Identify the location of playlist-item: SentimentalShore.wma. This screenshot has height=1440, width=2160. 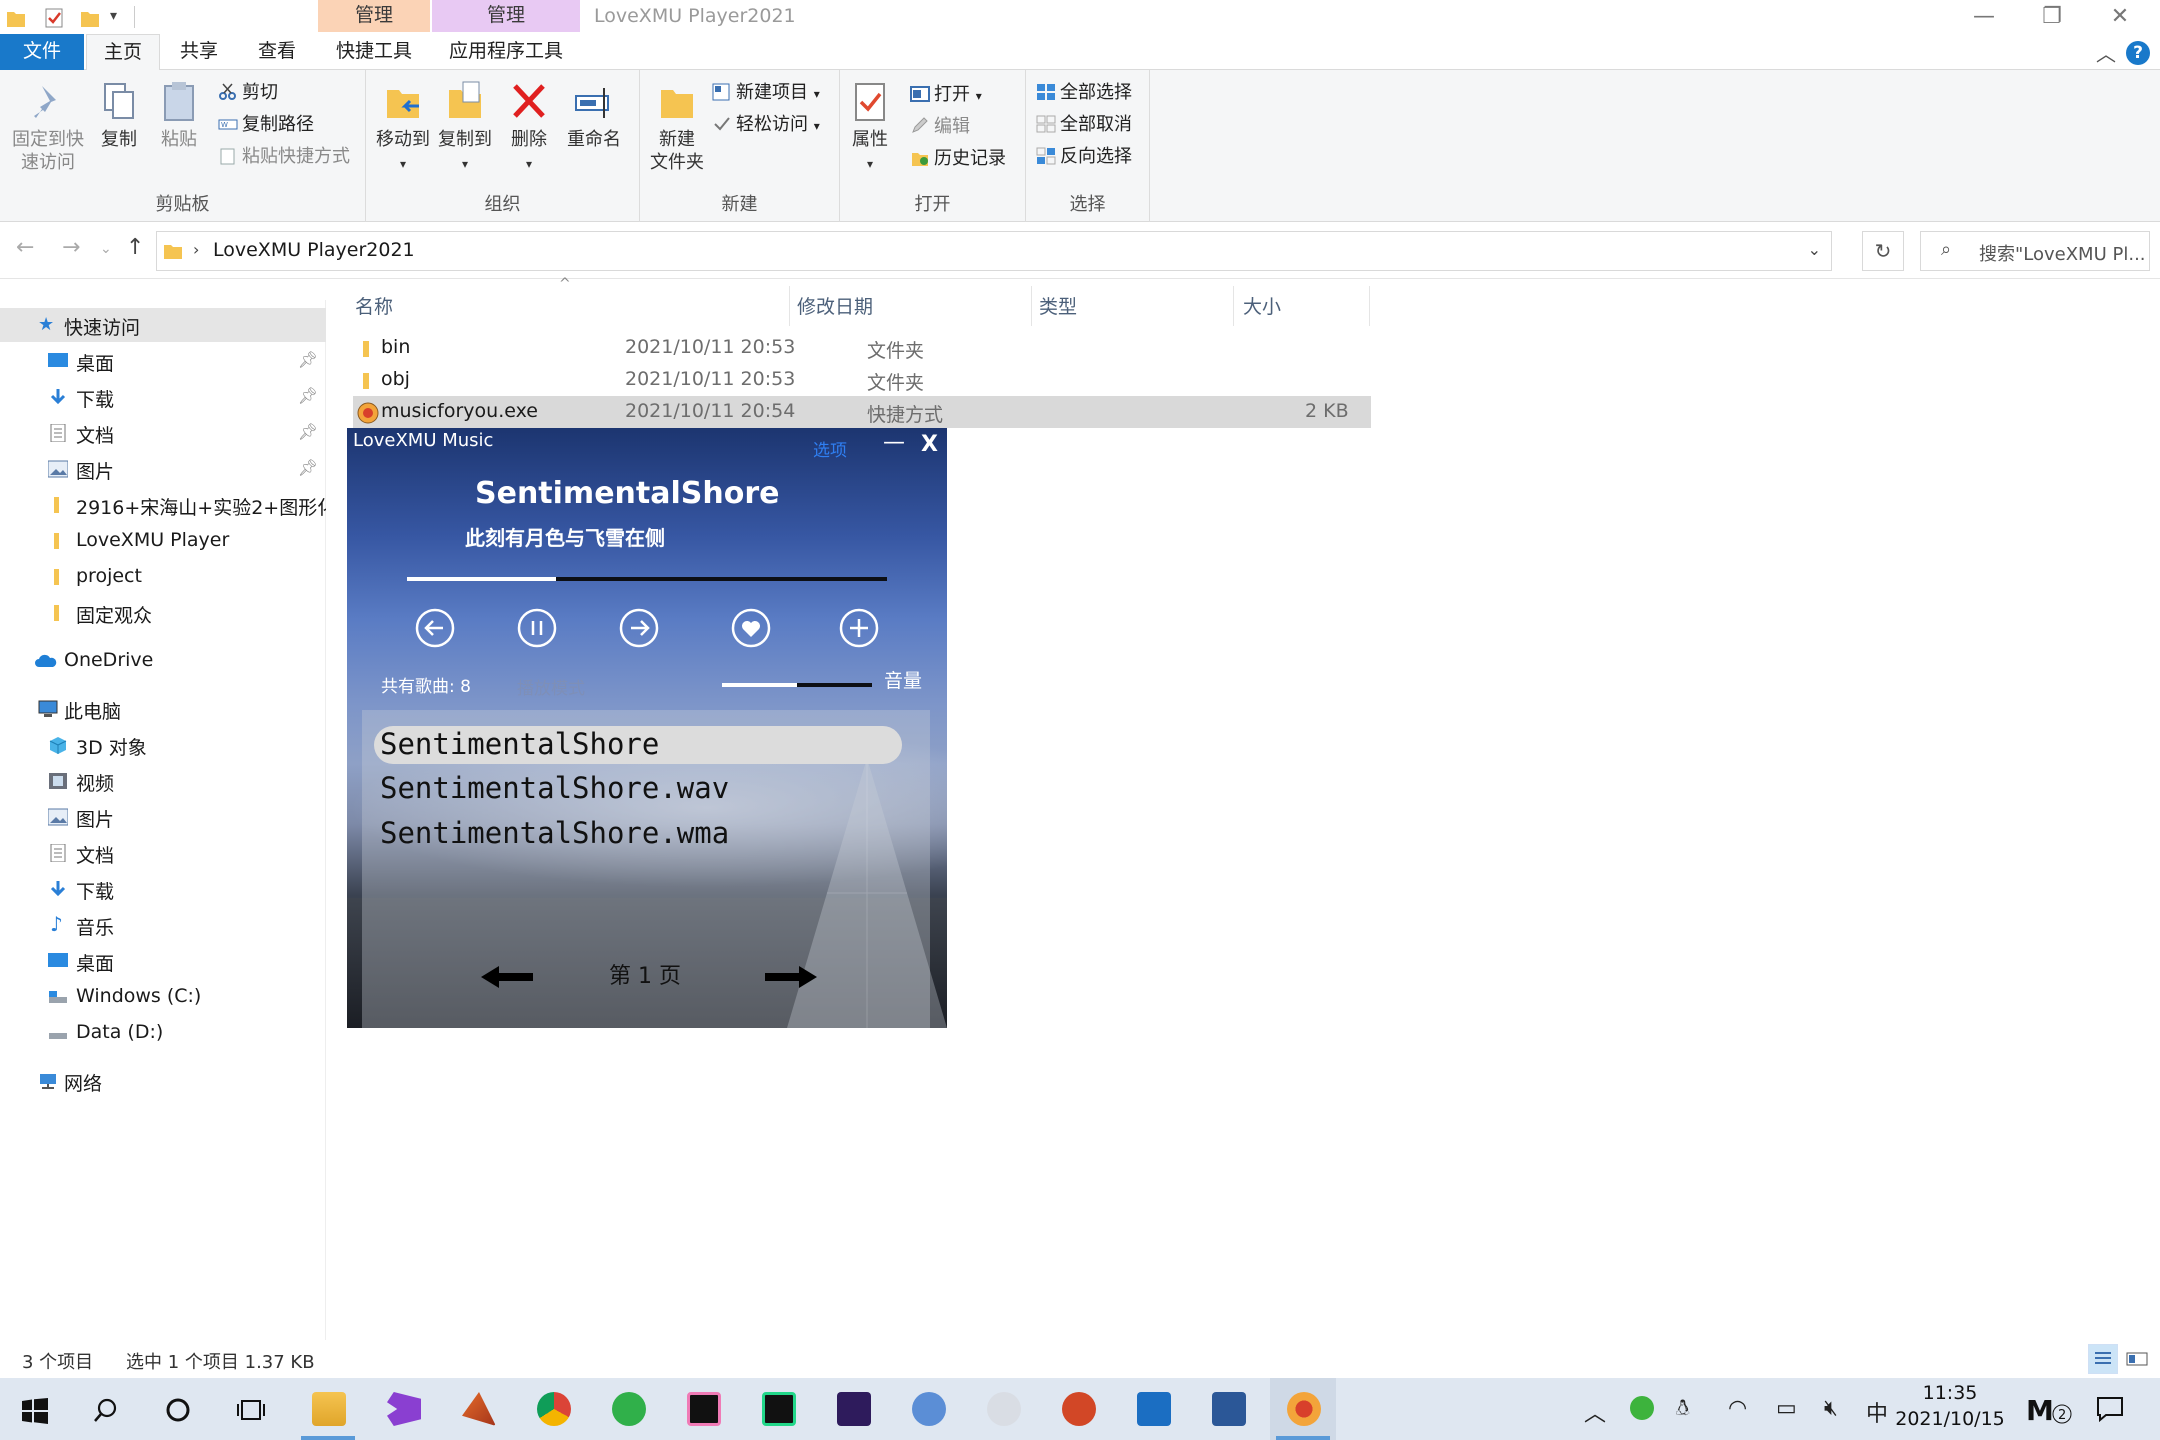
(638, 834).